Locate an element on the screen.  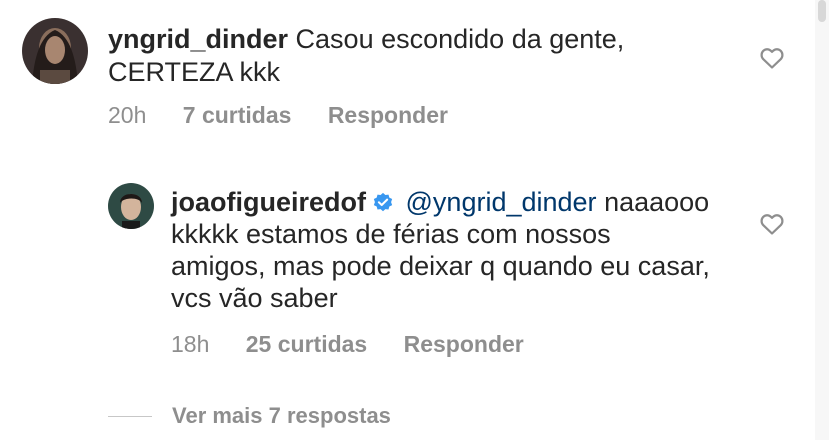
comment-time: 20h is located at coordinates (127, 115).